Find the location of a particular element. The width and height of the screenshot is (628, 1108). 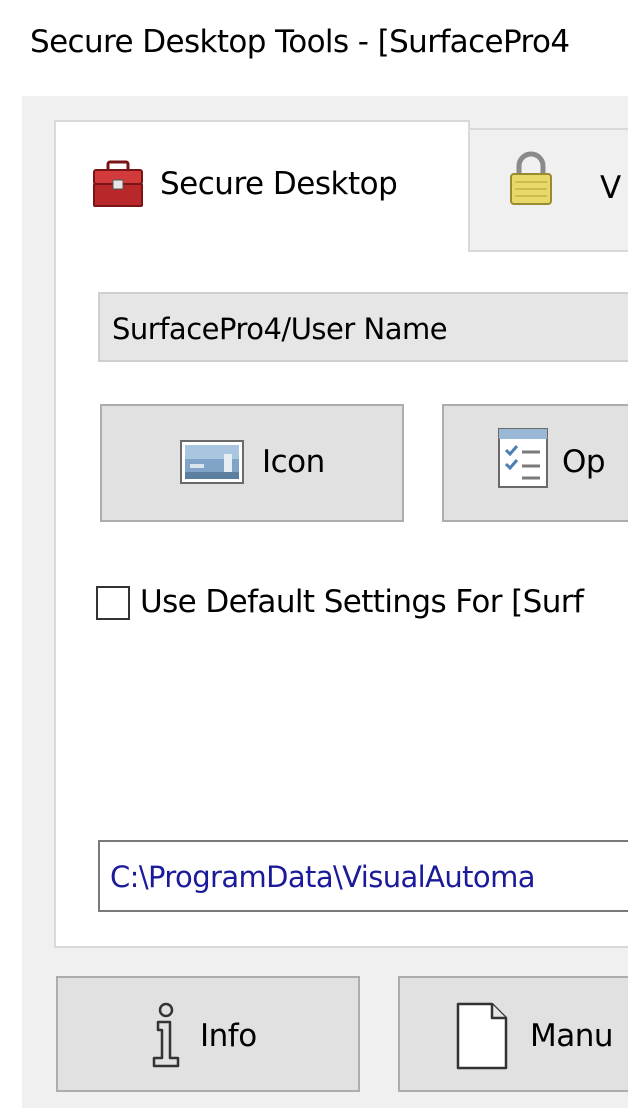

options-button: Op is located at coordinates (535, 463).